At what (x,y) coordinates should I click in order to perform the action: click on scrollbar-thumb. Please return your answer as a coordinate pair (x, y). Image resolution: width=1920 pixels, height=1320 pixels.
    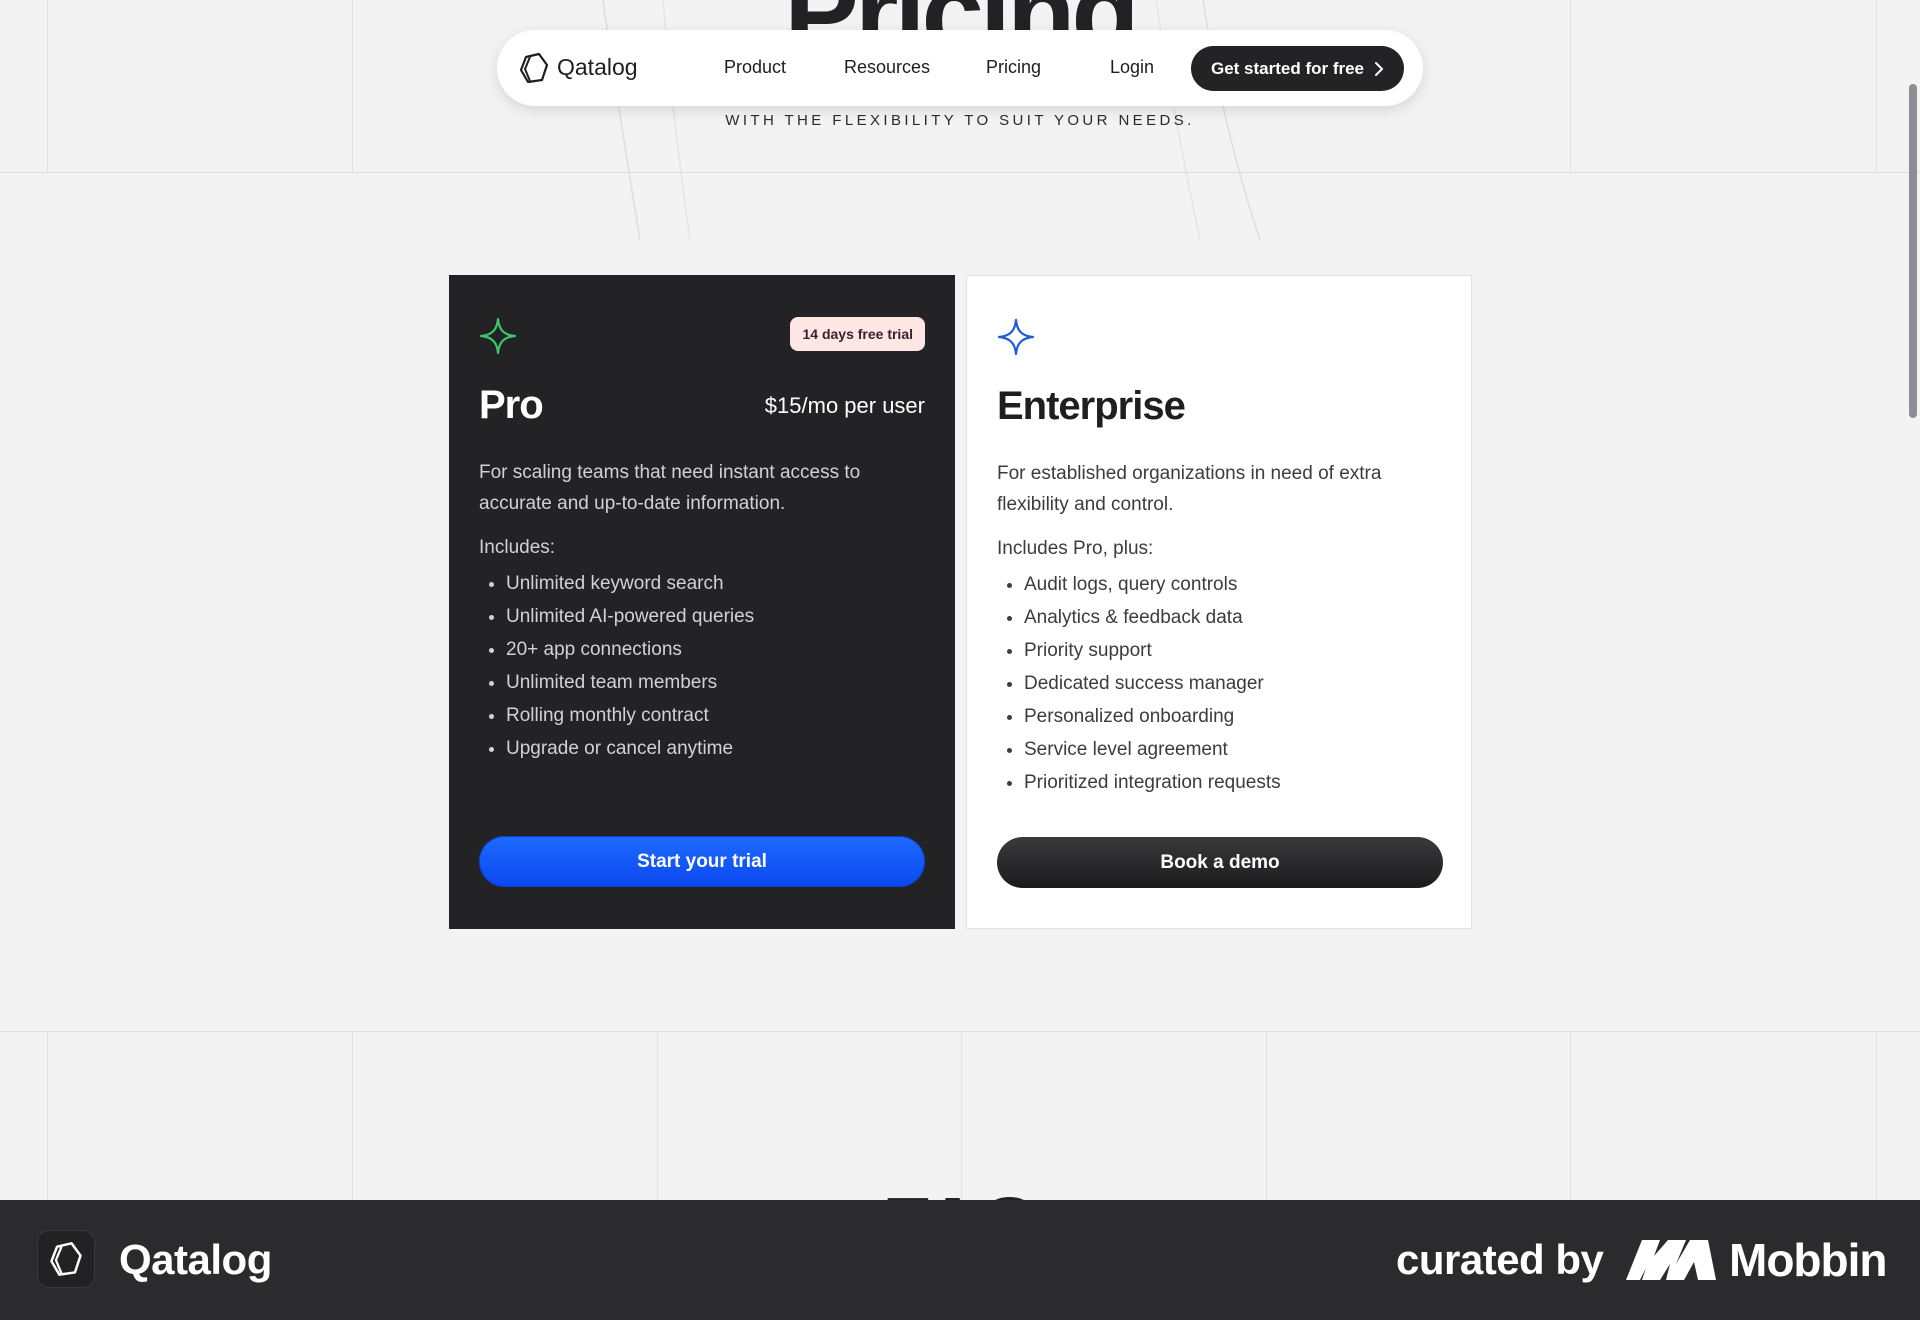
    Looking at the image, I should click on (1913, 251).